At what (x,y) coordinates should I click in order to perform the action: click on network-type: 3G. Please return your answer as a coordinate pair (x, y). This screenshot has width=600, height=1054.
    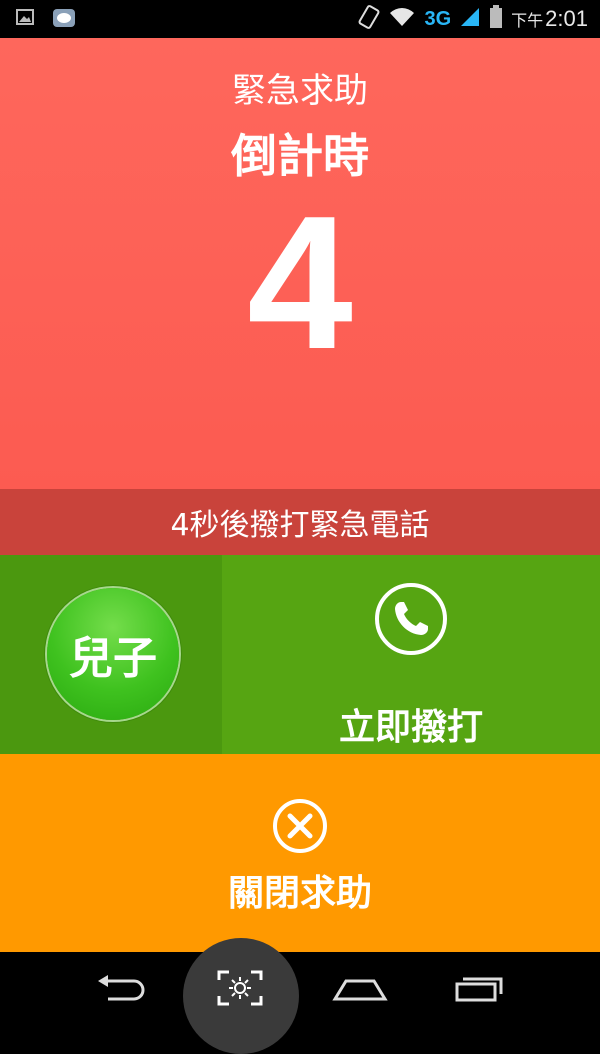
    Looking at the image, I should click on (438, 18).